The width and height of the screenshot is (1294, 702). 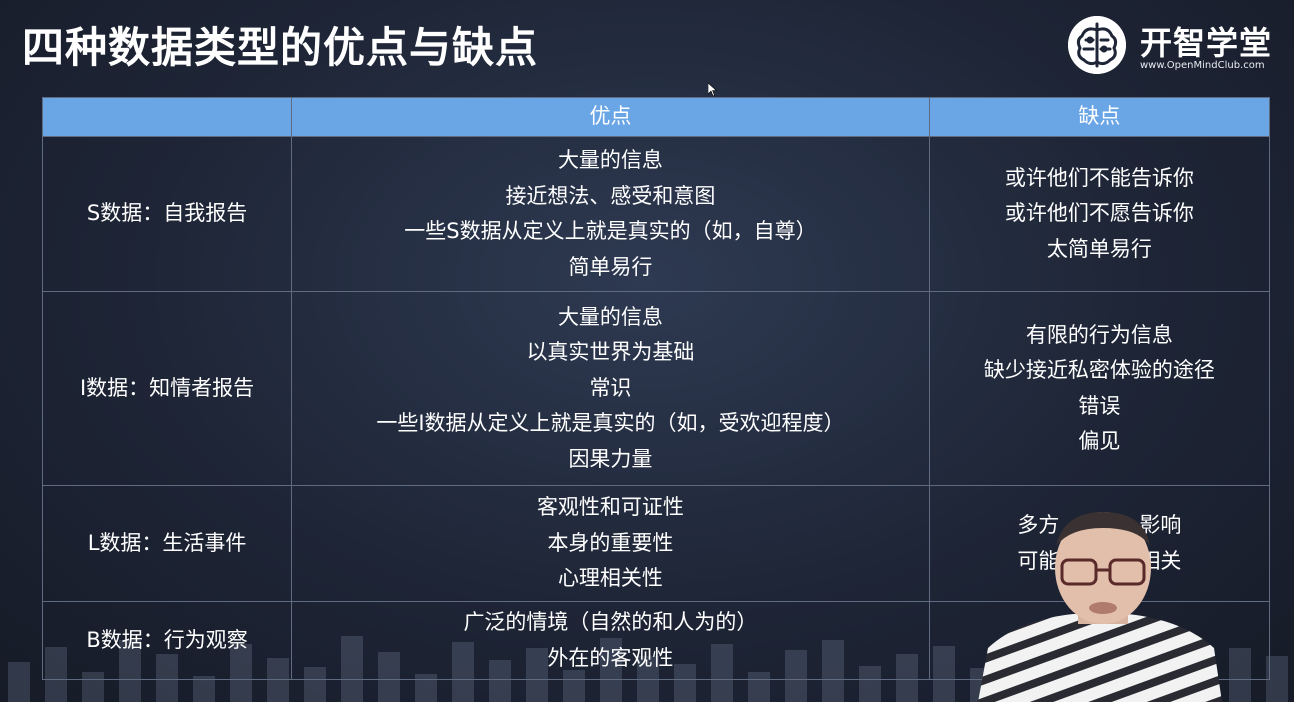 What do you see at coordinates (1099, 388) in the screenshot?
I see `cons-cell: 有限的行为信息 缺少接近私密体验的途径 错误 偏见` at bounding box center [1099, 388].